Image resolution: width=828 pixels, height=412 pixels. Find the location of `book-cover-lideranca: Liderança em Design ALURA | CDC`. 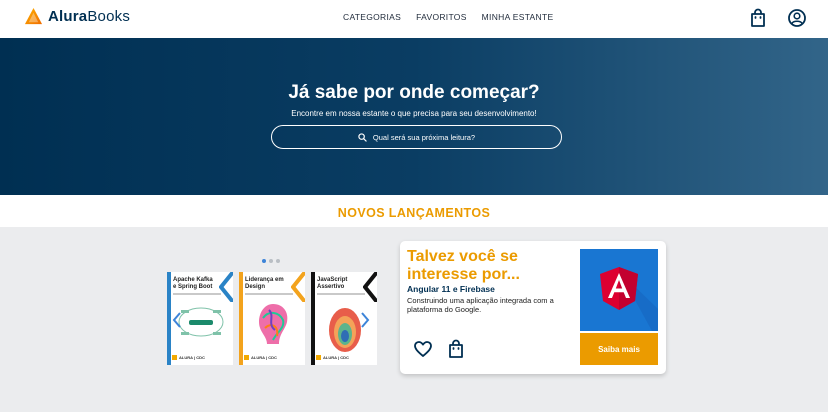

book-cover-lideranca: Liderança em Design ALURA | CDC is located at coordinates (272, 318).